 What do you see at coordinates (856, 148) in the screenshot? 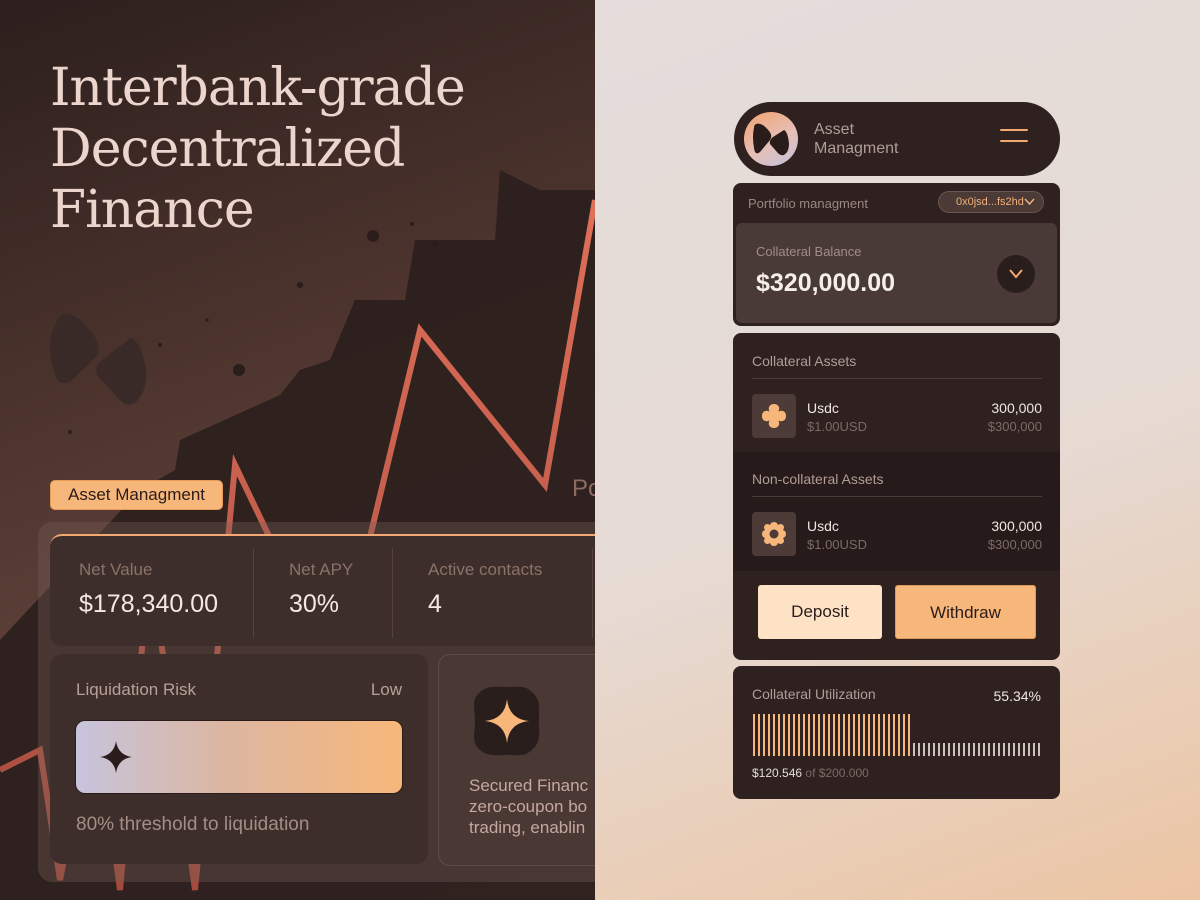
I see `app-name-line-2: Managment` at bounding box center [856, 148].